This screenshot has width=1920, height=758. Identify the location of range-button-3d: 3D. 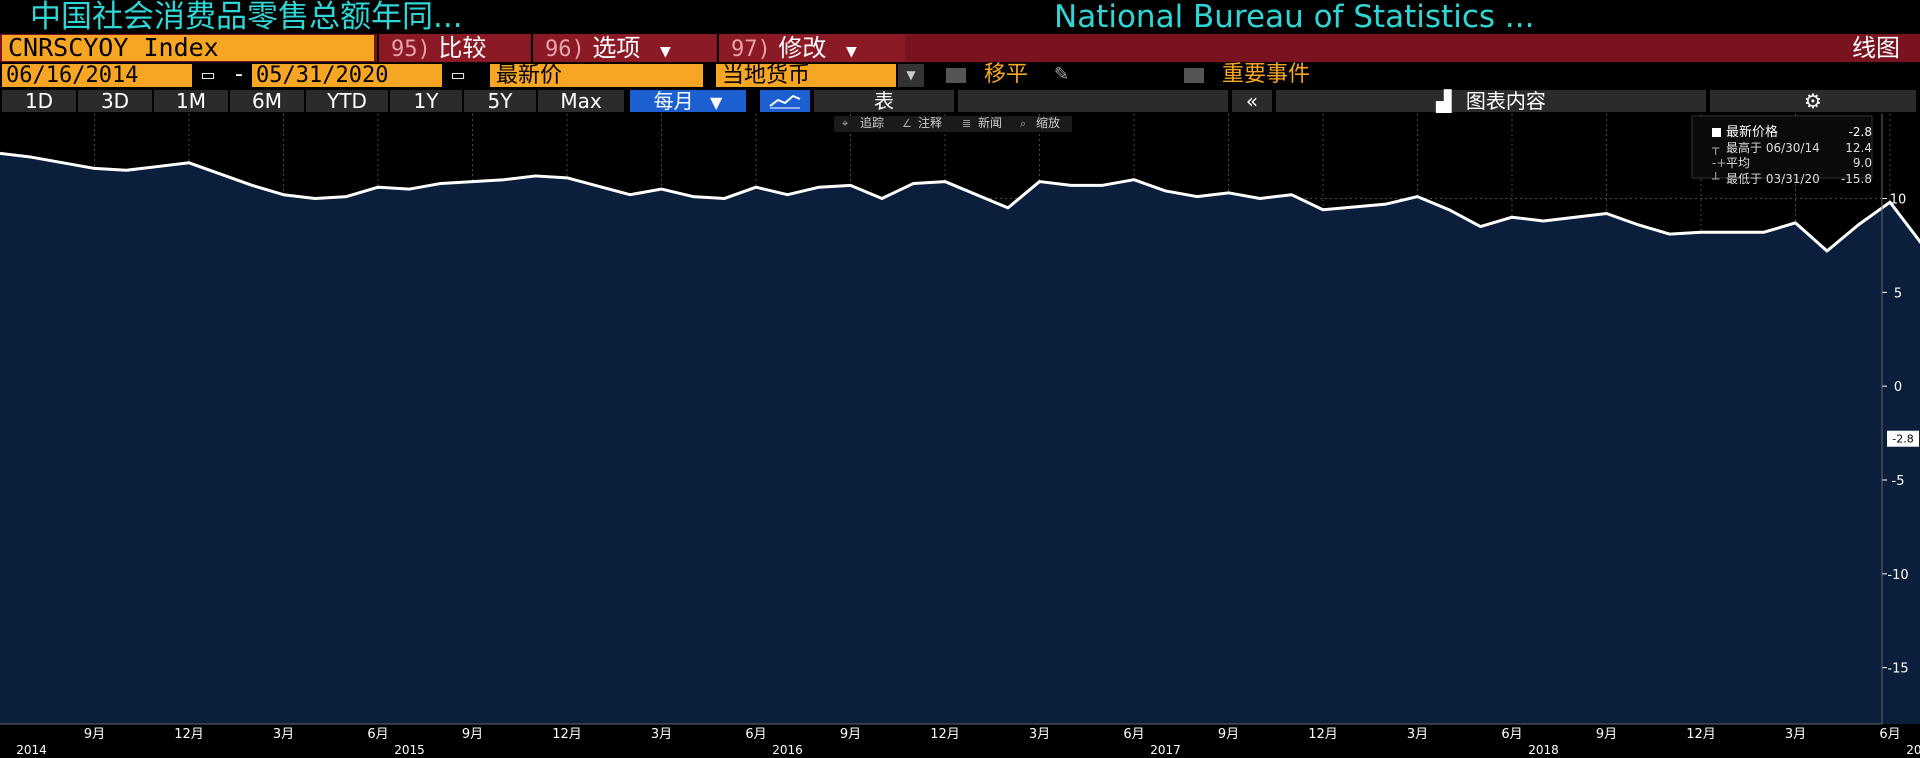
(115, 101).